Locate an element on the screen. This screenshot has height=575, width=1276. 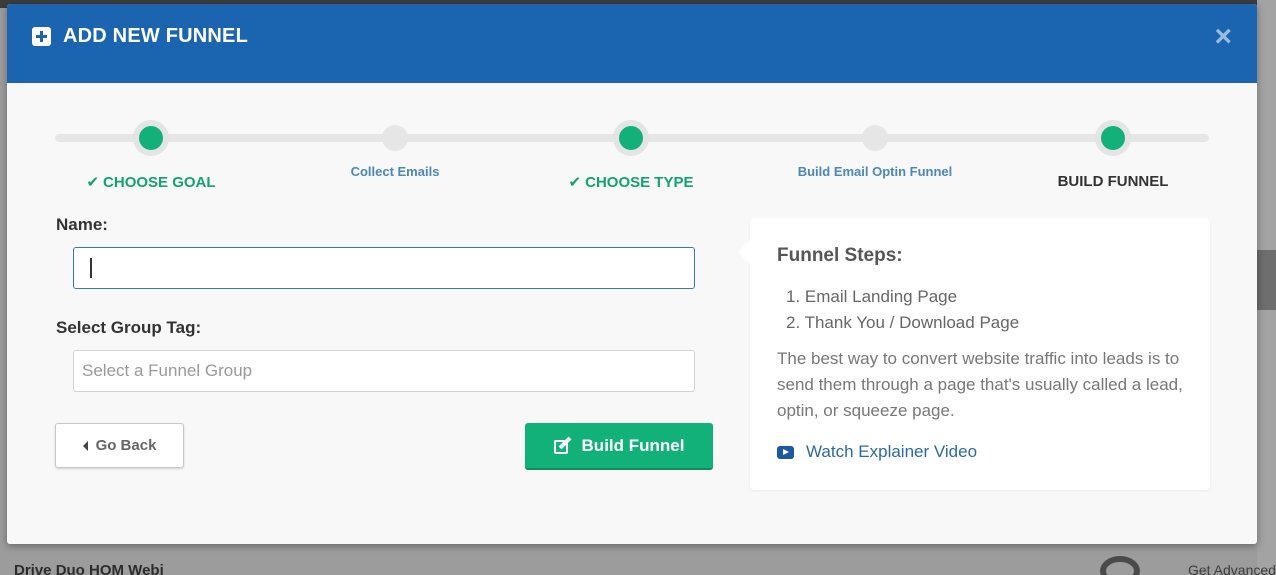
step-choose-goal: ✔ CHOOSE GOAL is located at coordinates (151, 154).